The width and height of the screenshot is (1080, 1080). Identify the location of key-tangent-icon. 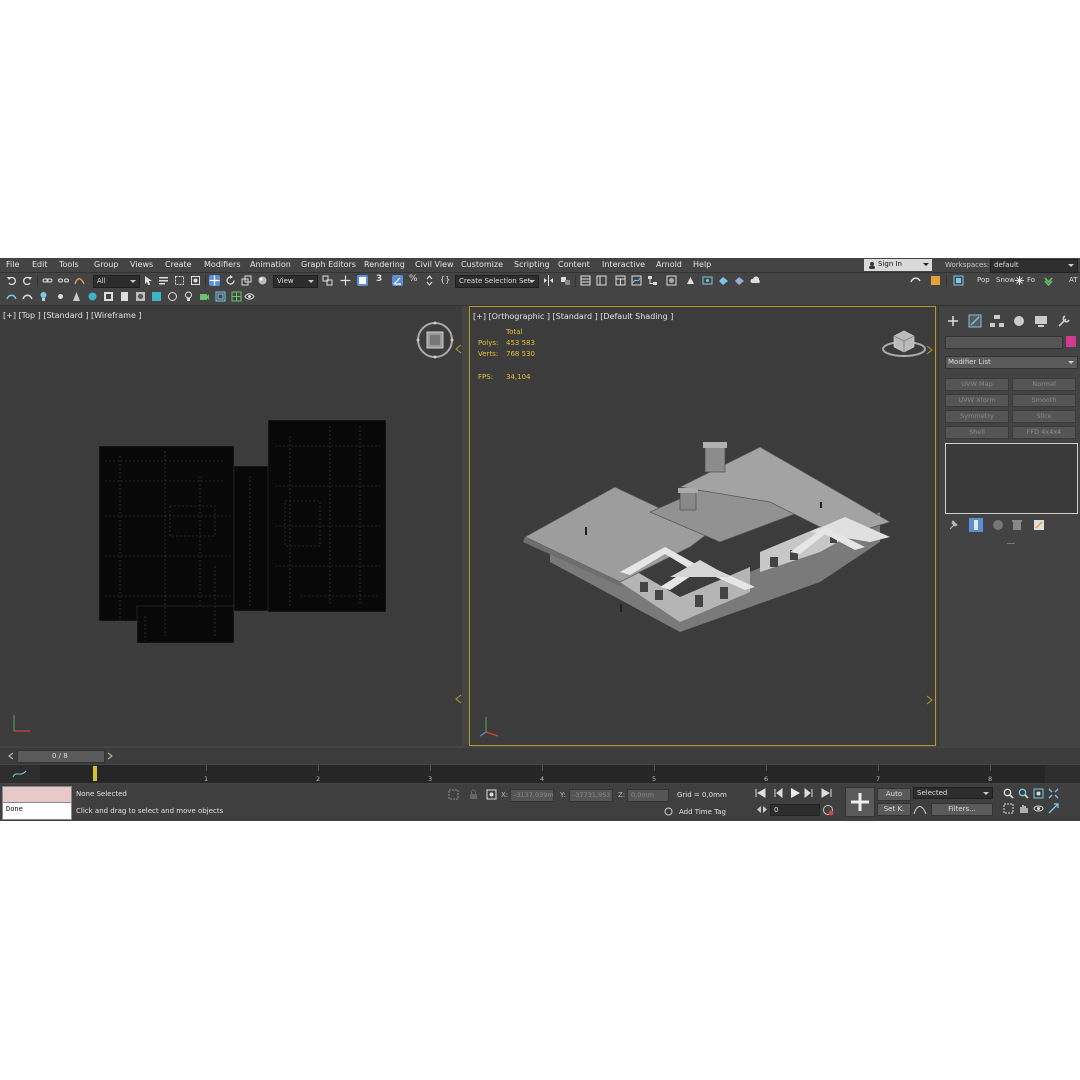
(920, 809).